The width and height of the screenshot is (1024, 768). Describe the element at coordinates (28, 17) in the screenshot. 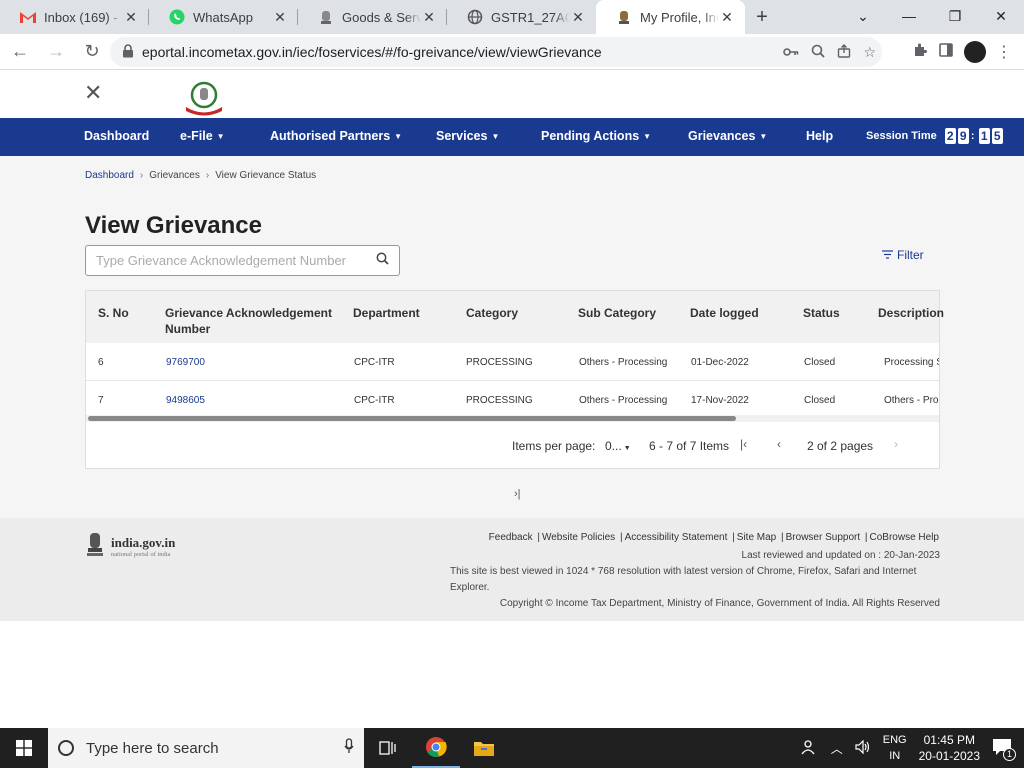

I see `gmail-icon` at that location.